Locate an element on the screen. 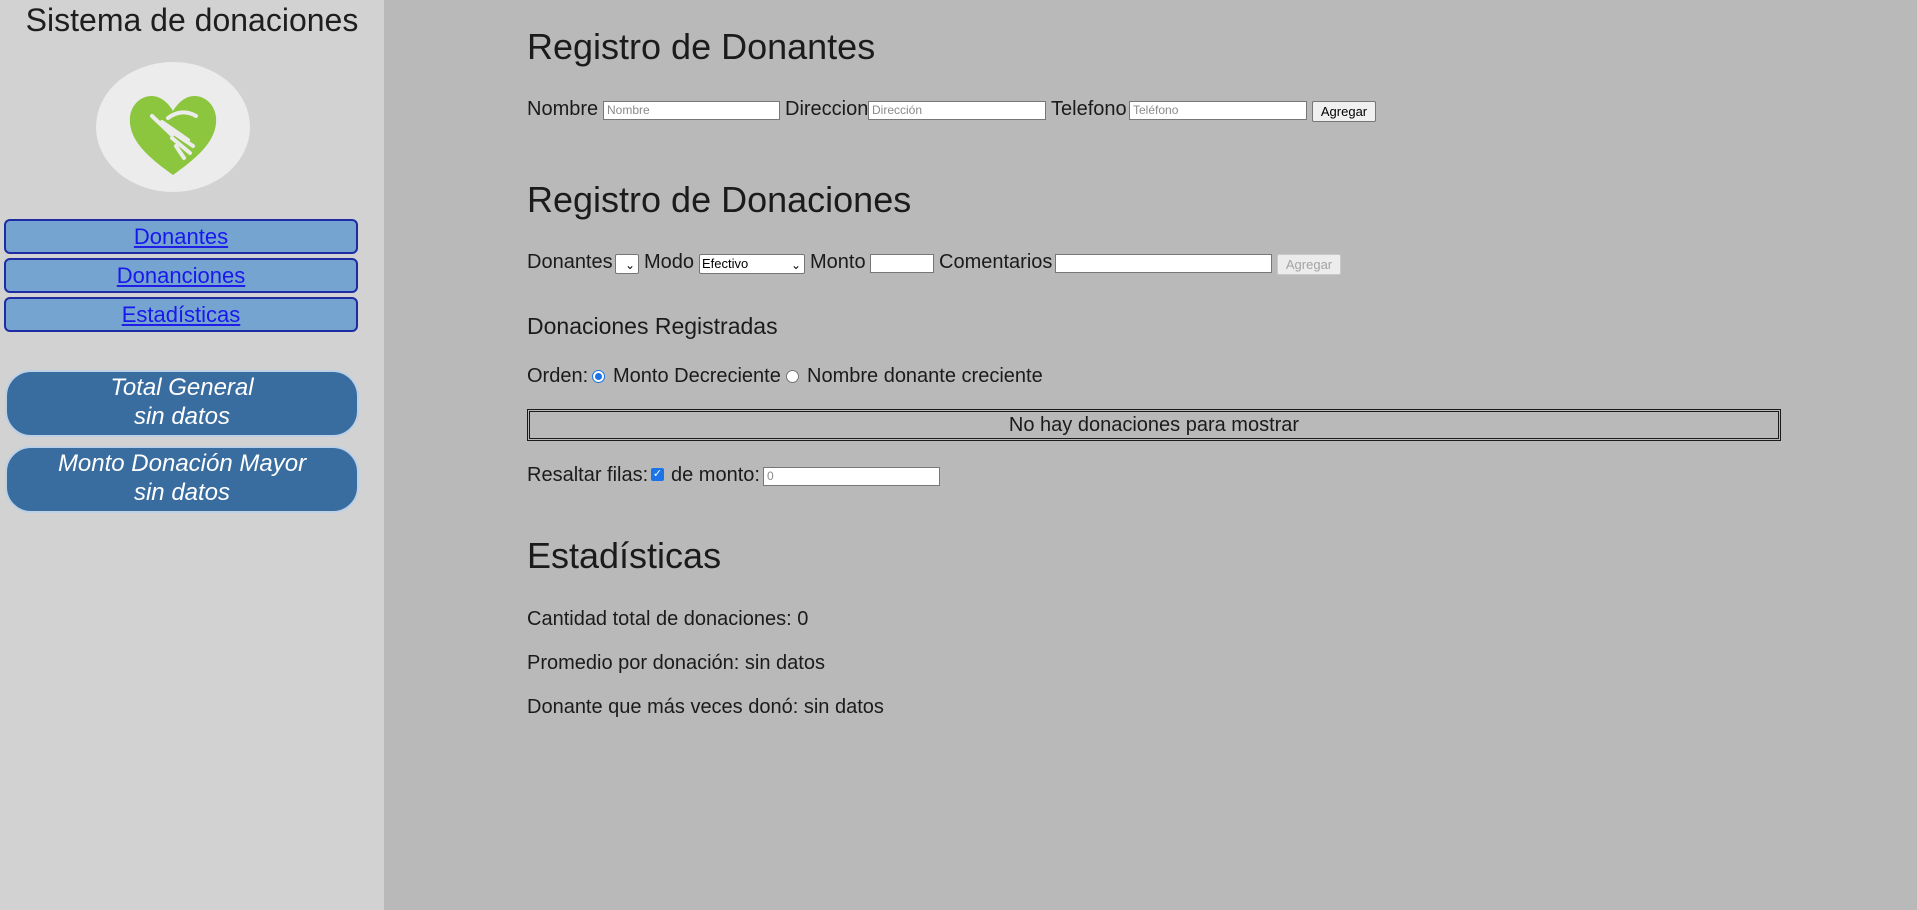  modo-select: Efectivo ⌄ is located at coordinates (752, 264).